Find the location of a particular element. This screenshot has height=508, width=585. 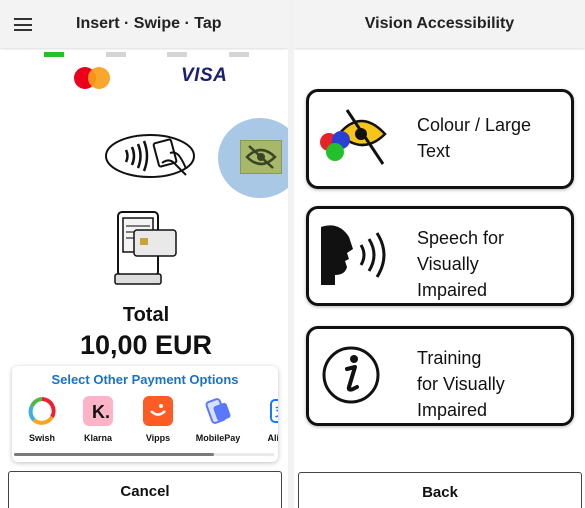

cancel-button: Cancel is located at coordinates (145, 489).